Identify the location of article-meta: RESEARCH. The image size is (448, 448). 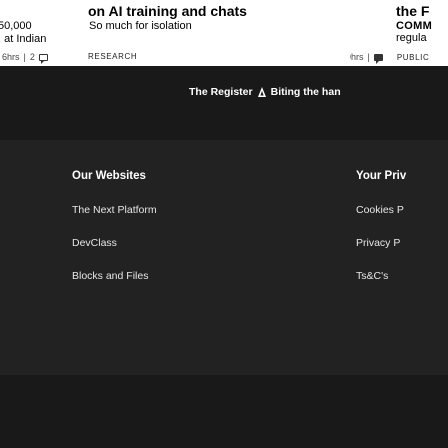
(112, 56).